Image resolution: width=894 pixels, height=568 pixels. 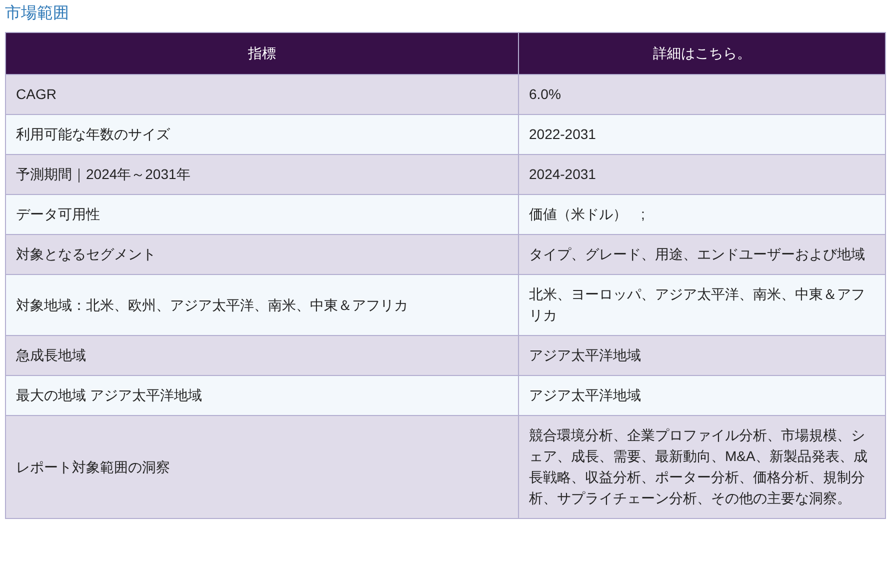 I want to click on table-cell: 競合環境分析、企業プロファイル分析、市場規模、シェア、成長、需要、最新動向、M&A、新製品発表、成長戦略、収益分析、ポーター分析、価格分析、規制分析、サプライチェーン分析、その他の主要な洞察。, so click(x=702, y=467).